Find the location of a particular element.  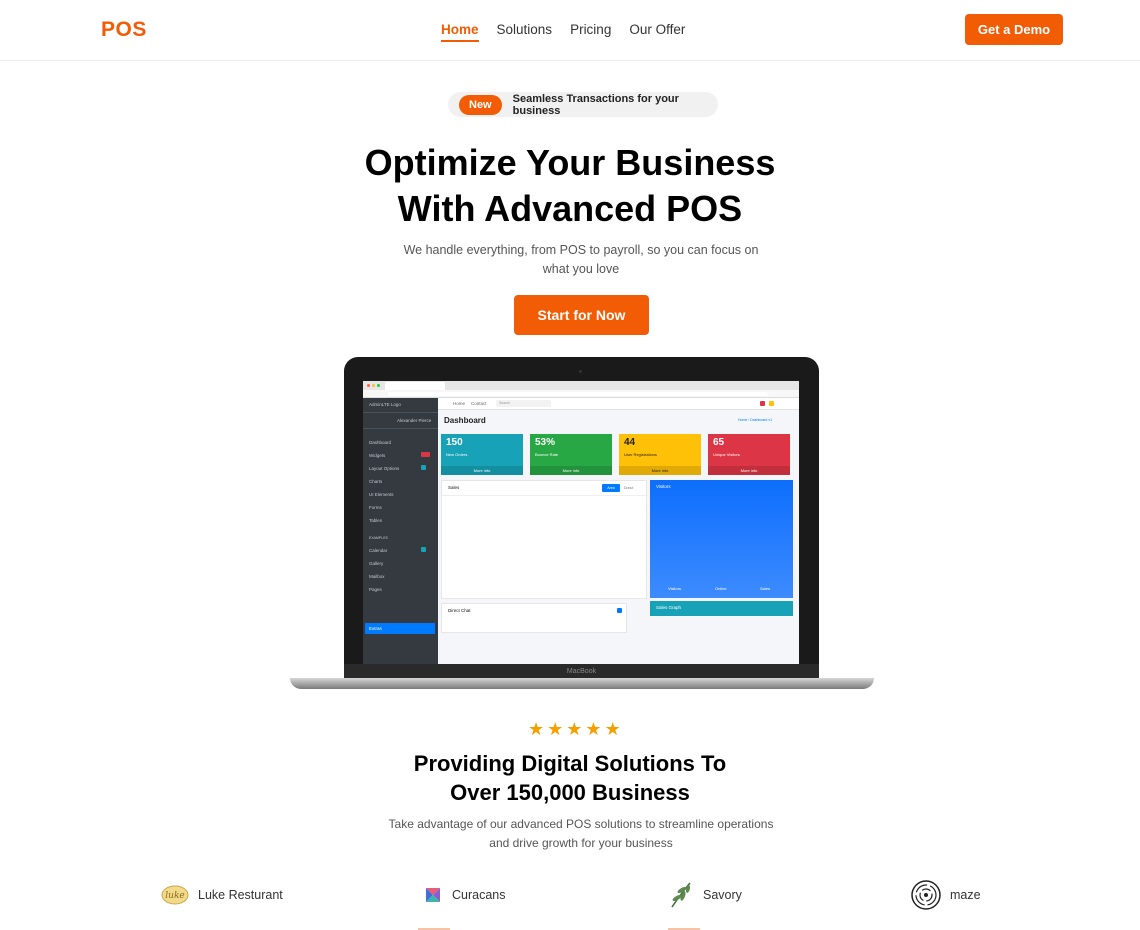

browser-url-bar is located at coordinates (581, 394).